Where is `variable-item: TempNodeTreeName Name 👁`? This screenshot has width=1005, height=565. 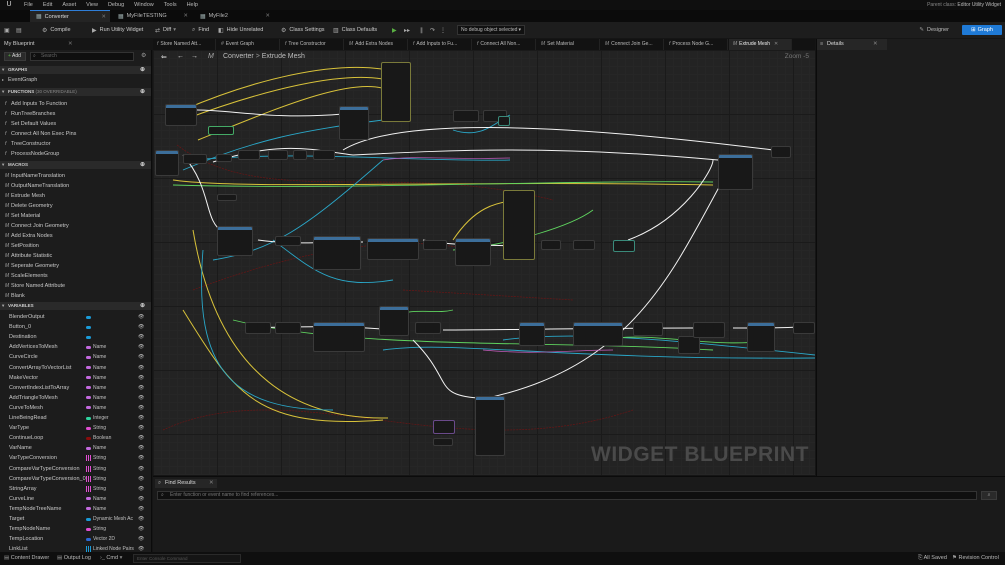 variable-item: TempNodeTreeName Name 👁 is located at coordinates (75, 509).